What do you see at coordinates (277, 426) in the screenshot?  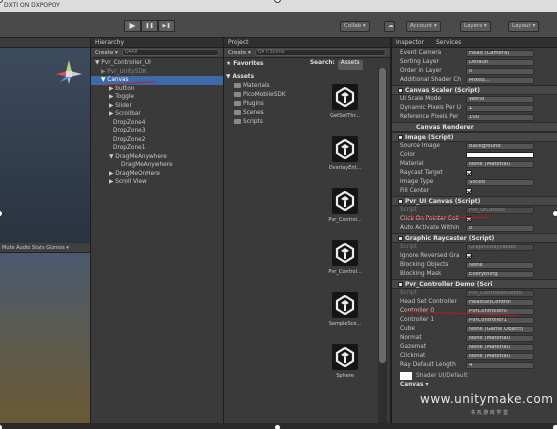 I see `selection-handle-bc` at bounding box center [277, 426].